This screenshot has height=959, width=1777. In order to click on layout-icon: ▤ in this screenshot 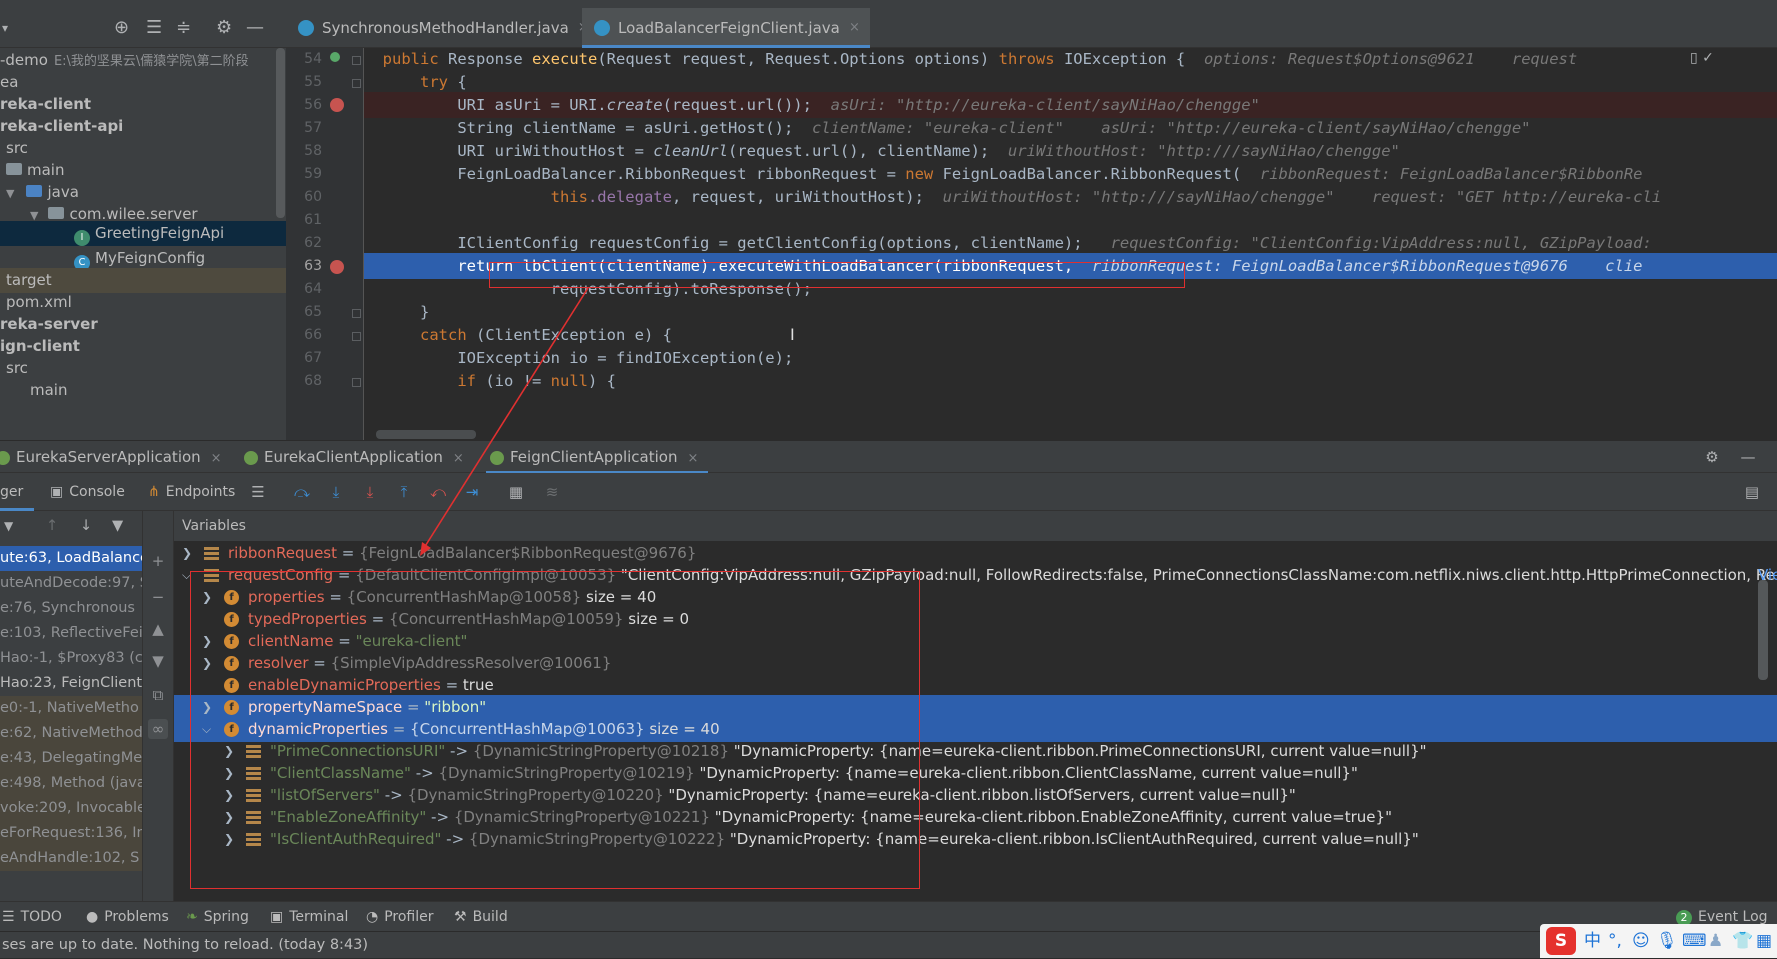, I will do `click(1752, 492)`.